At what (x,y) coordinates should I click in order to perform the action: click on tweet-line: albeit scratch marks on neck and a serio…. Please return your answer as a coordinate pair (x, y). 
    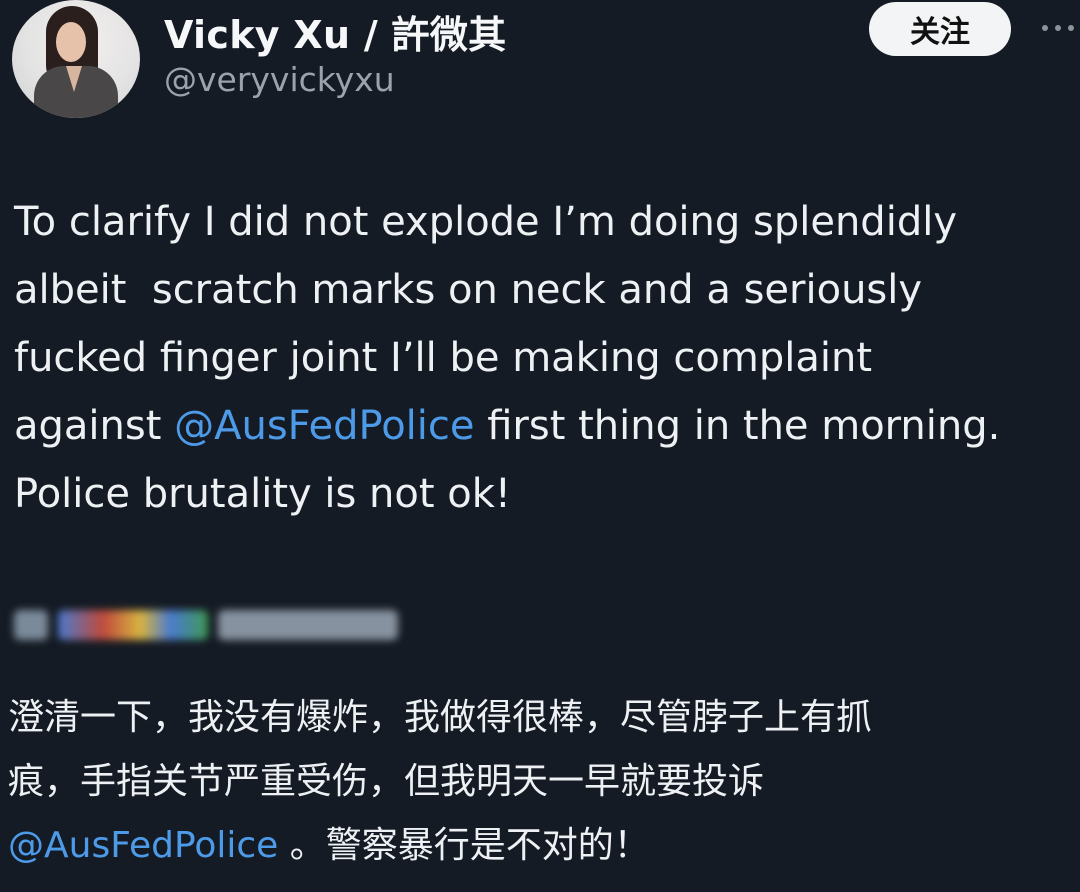
    Looking at the image, I should click on (468, 290).